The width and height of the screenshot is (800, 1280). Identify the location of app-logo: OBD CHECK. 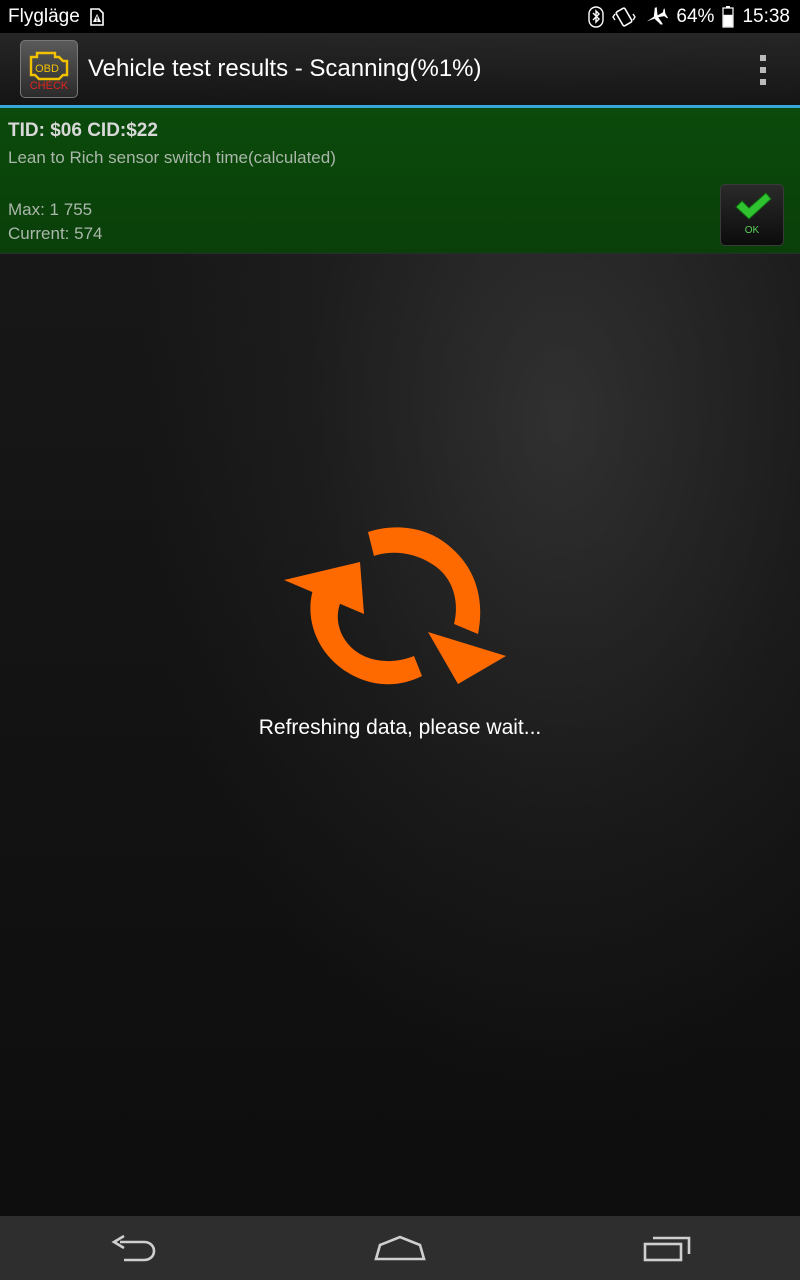
(49, 69).